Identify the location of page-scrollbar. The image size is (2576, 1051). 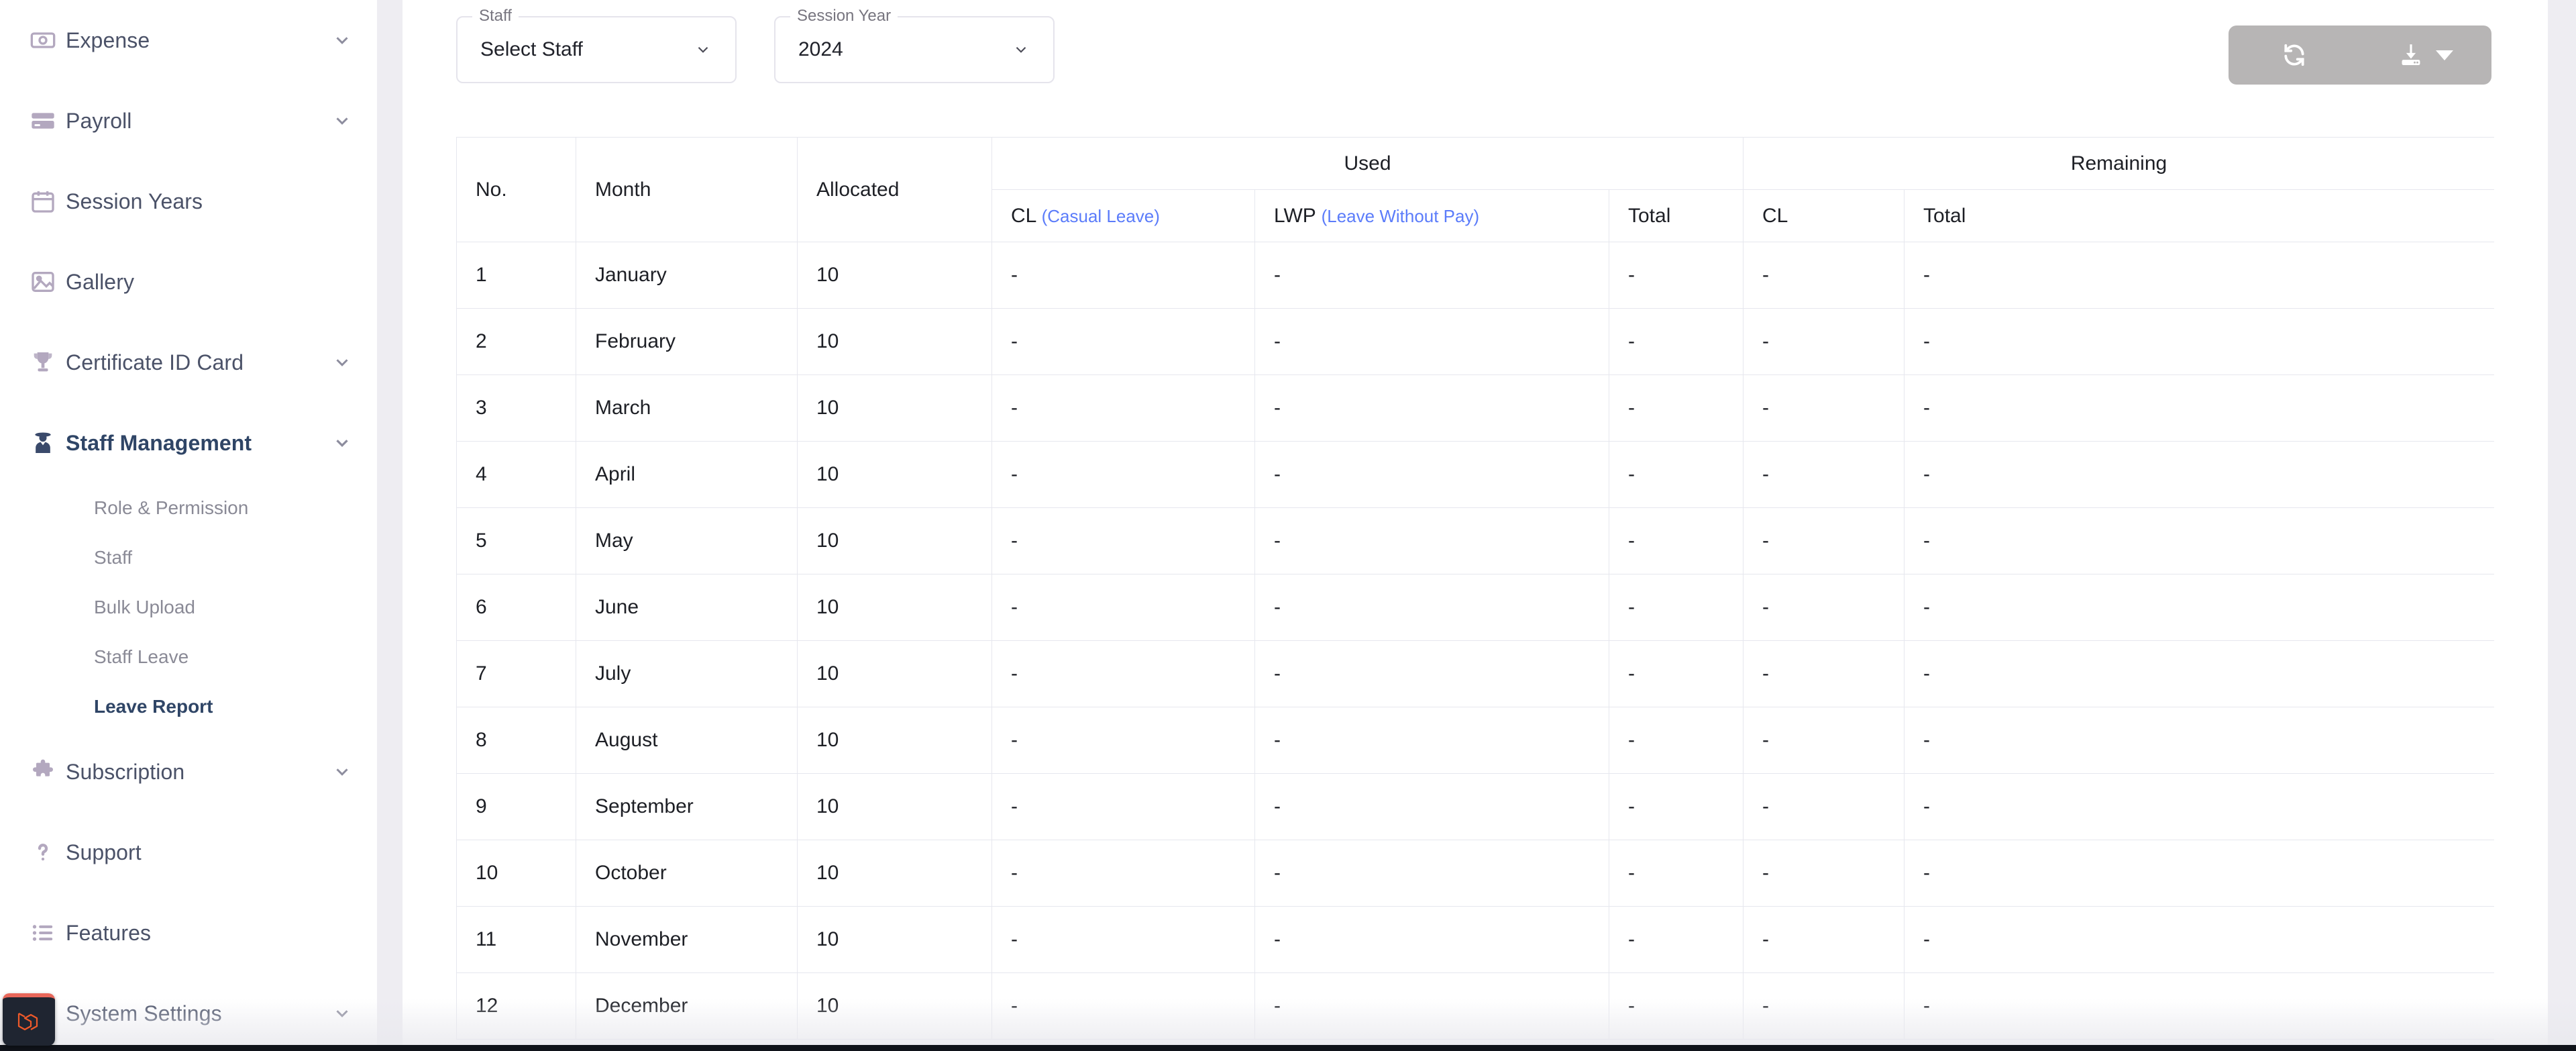
(2562, 525).